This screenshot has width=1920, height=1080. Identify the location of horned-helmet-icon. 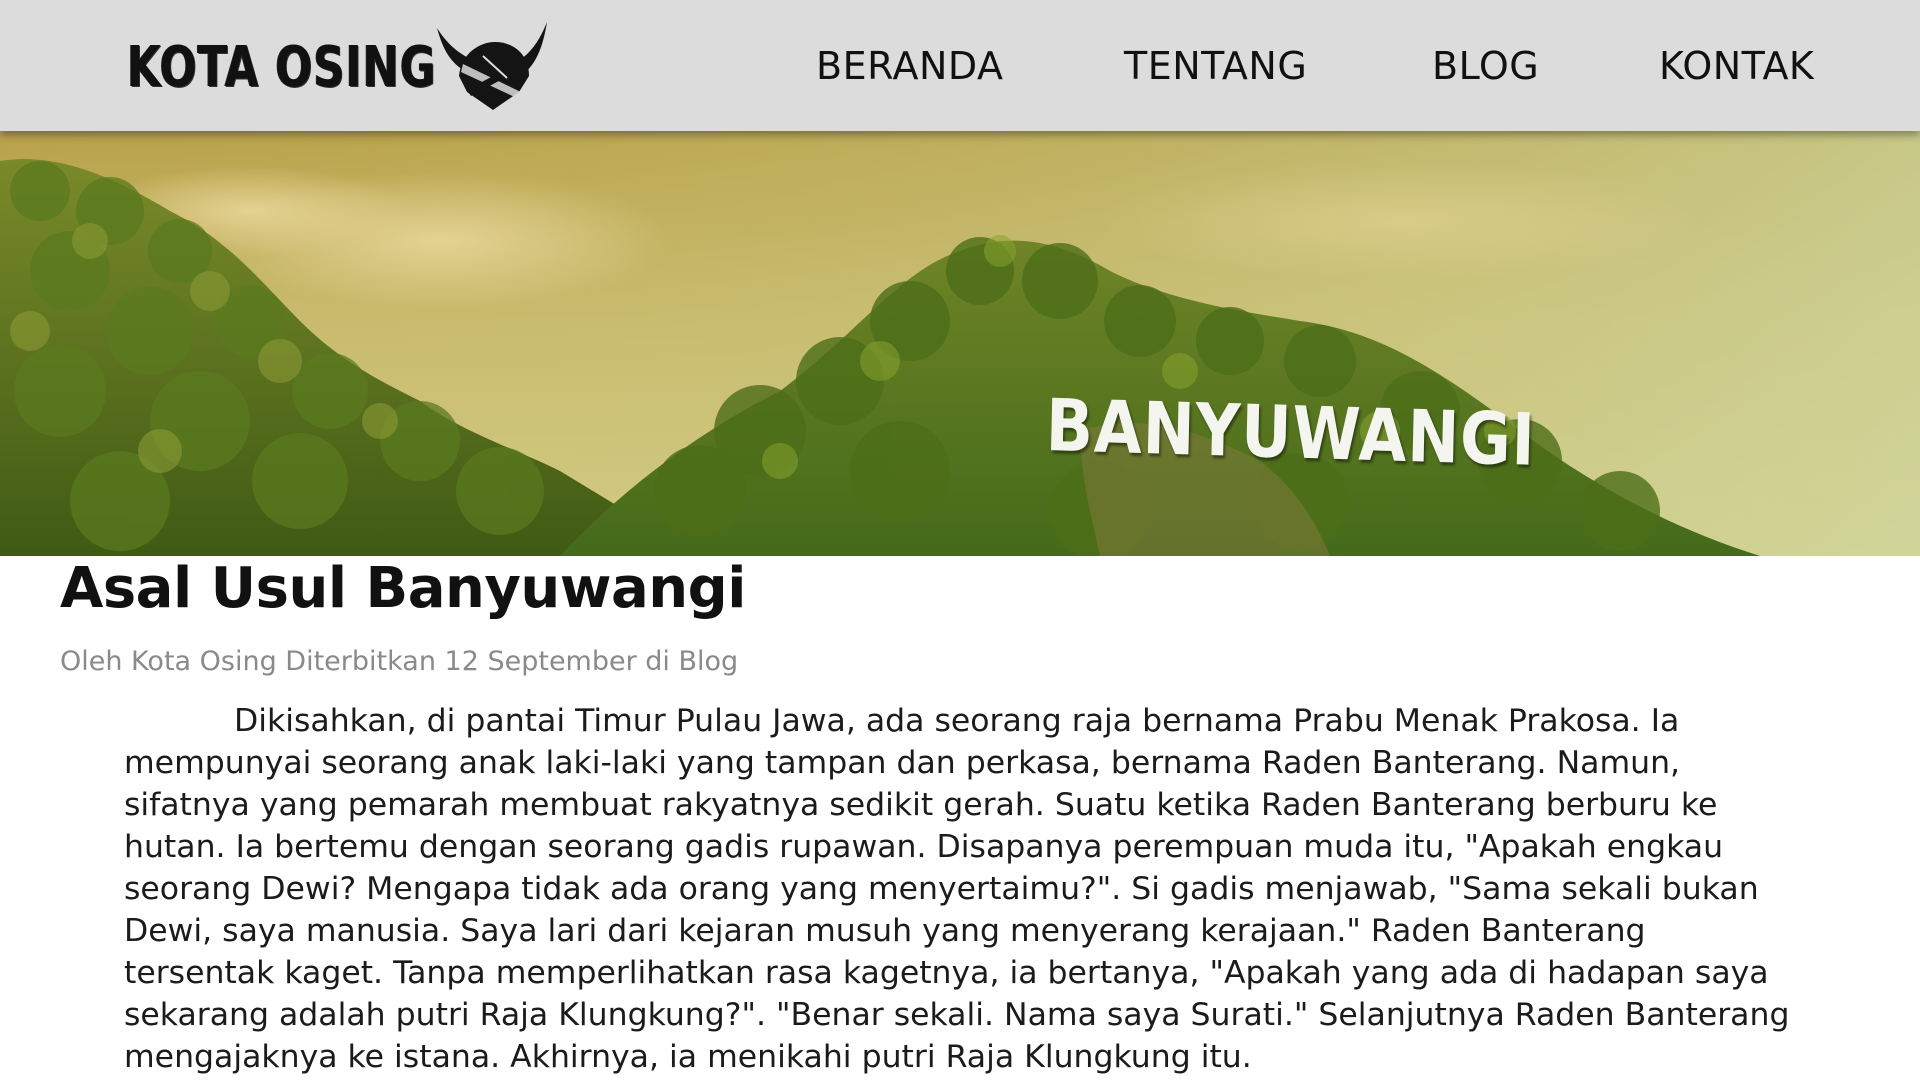
(492, 66).